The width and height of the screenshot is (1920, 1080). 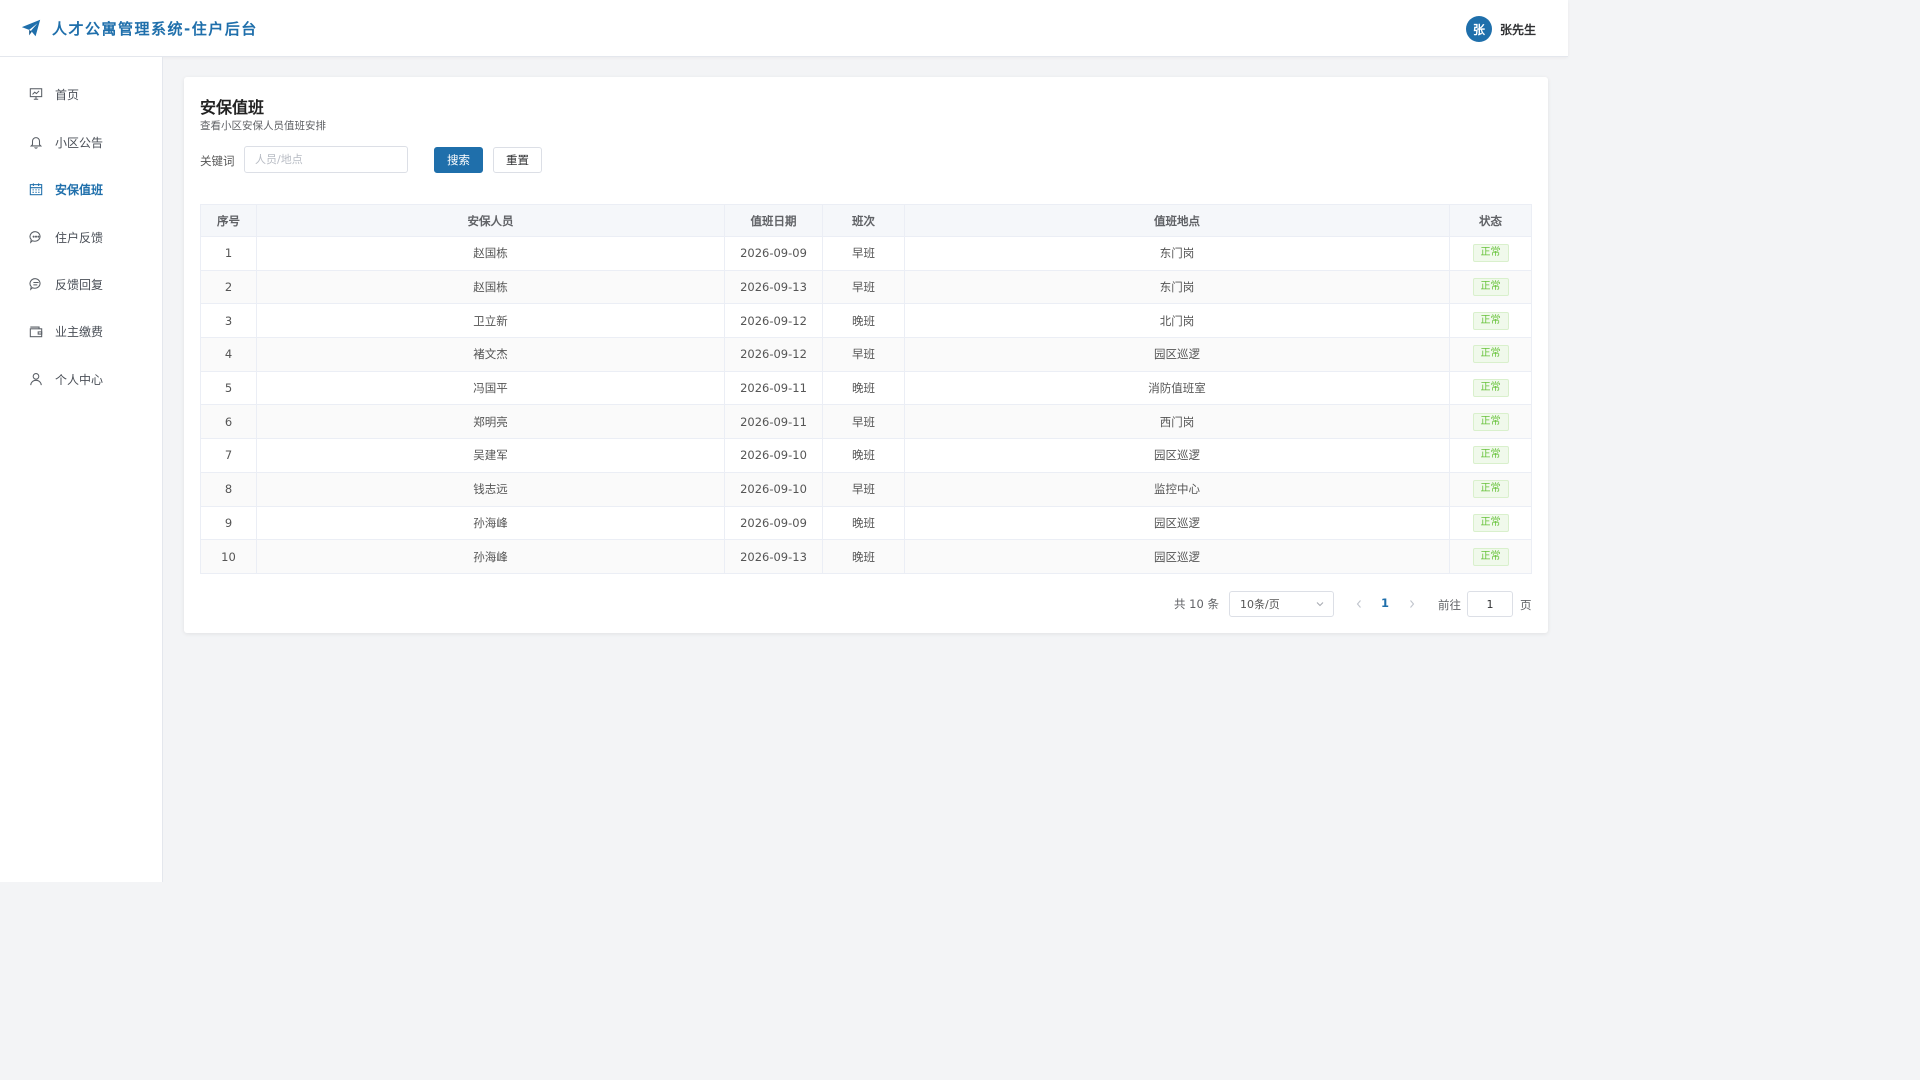 I want to click on column-header-shift: 班次, so click(x=863, y=220).